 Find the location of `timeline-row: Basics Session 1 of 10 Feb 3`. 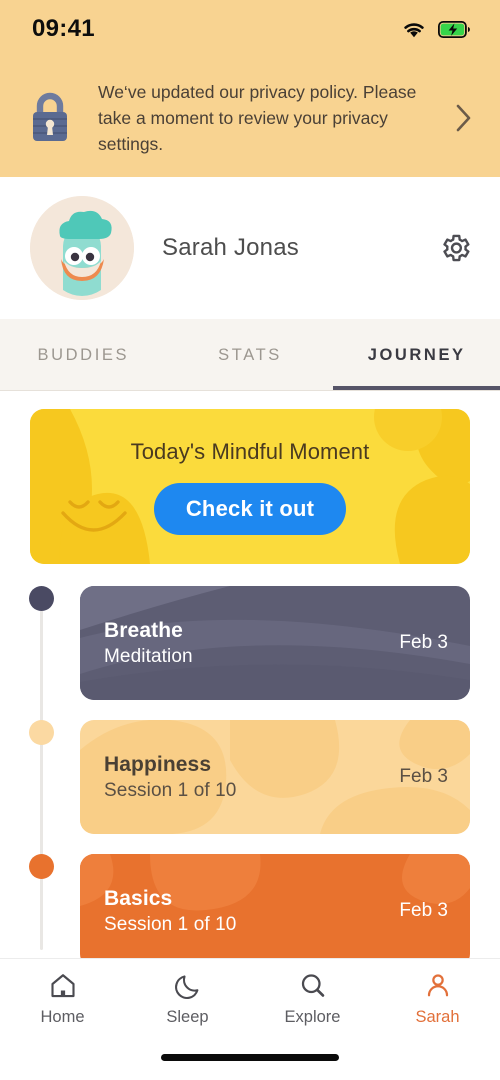

timeline-row: Basics Session 1 of 10 Feb 3 is located at coordinates (250, 911).